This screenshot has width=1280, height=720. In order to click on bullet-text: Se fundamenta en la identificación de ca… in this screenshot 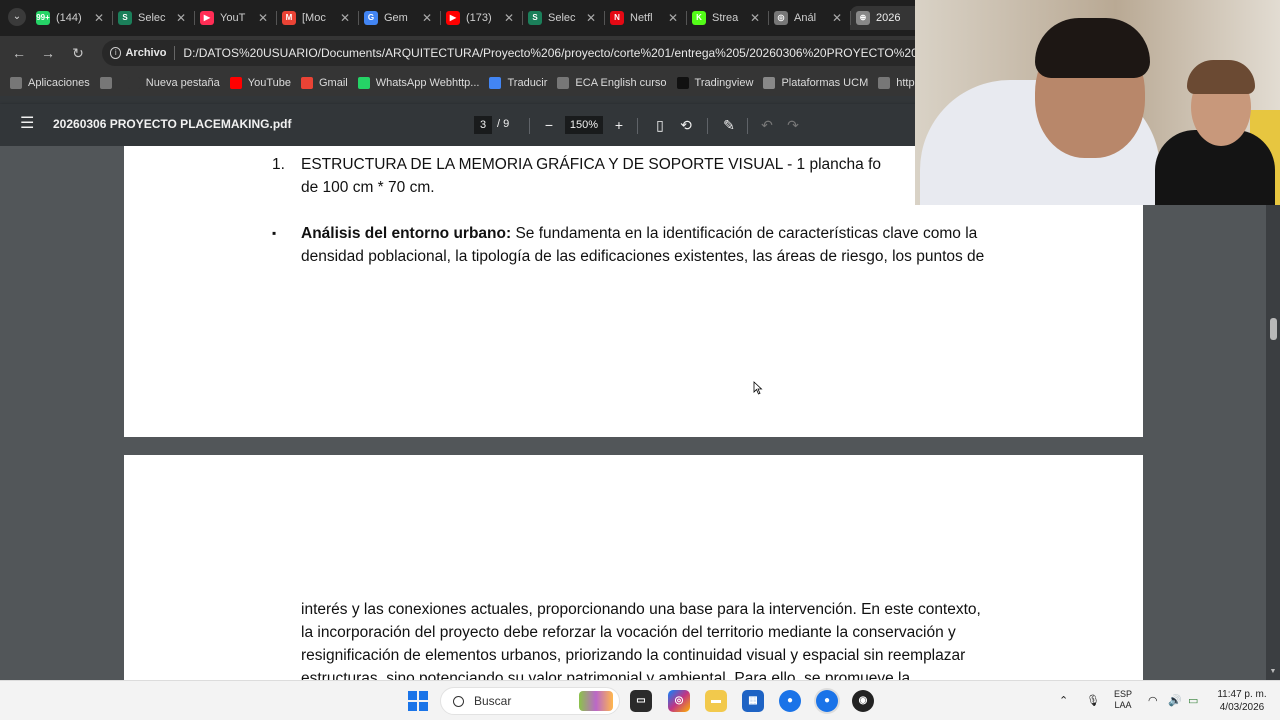, I will do `click(744, 233)`.